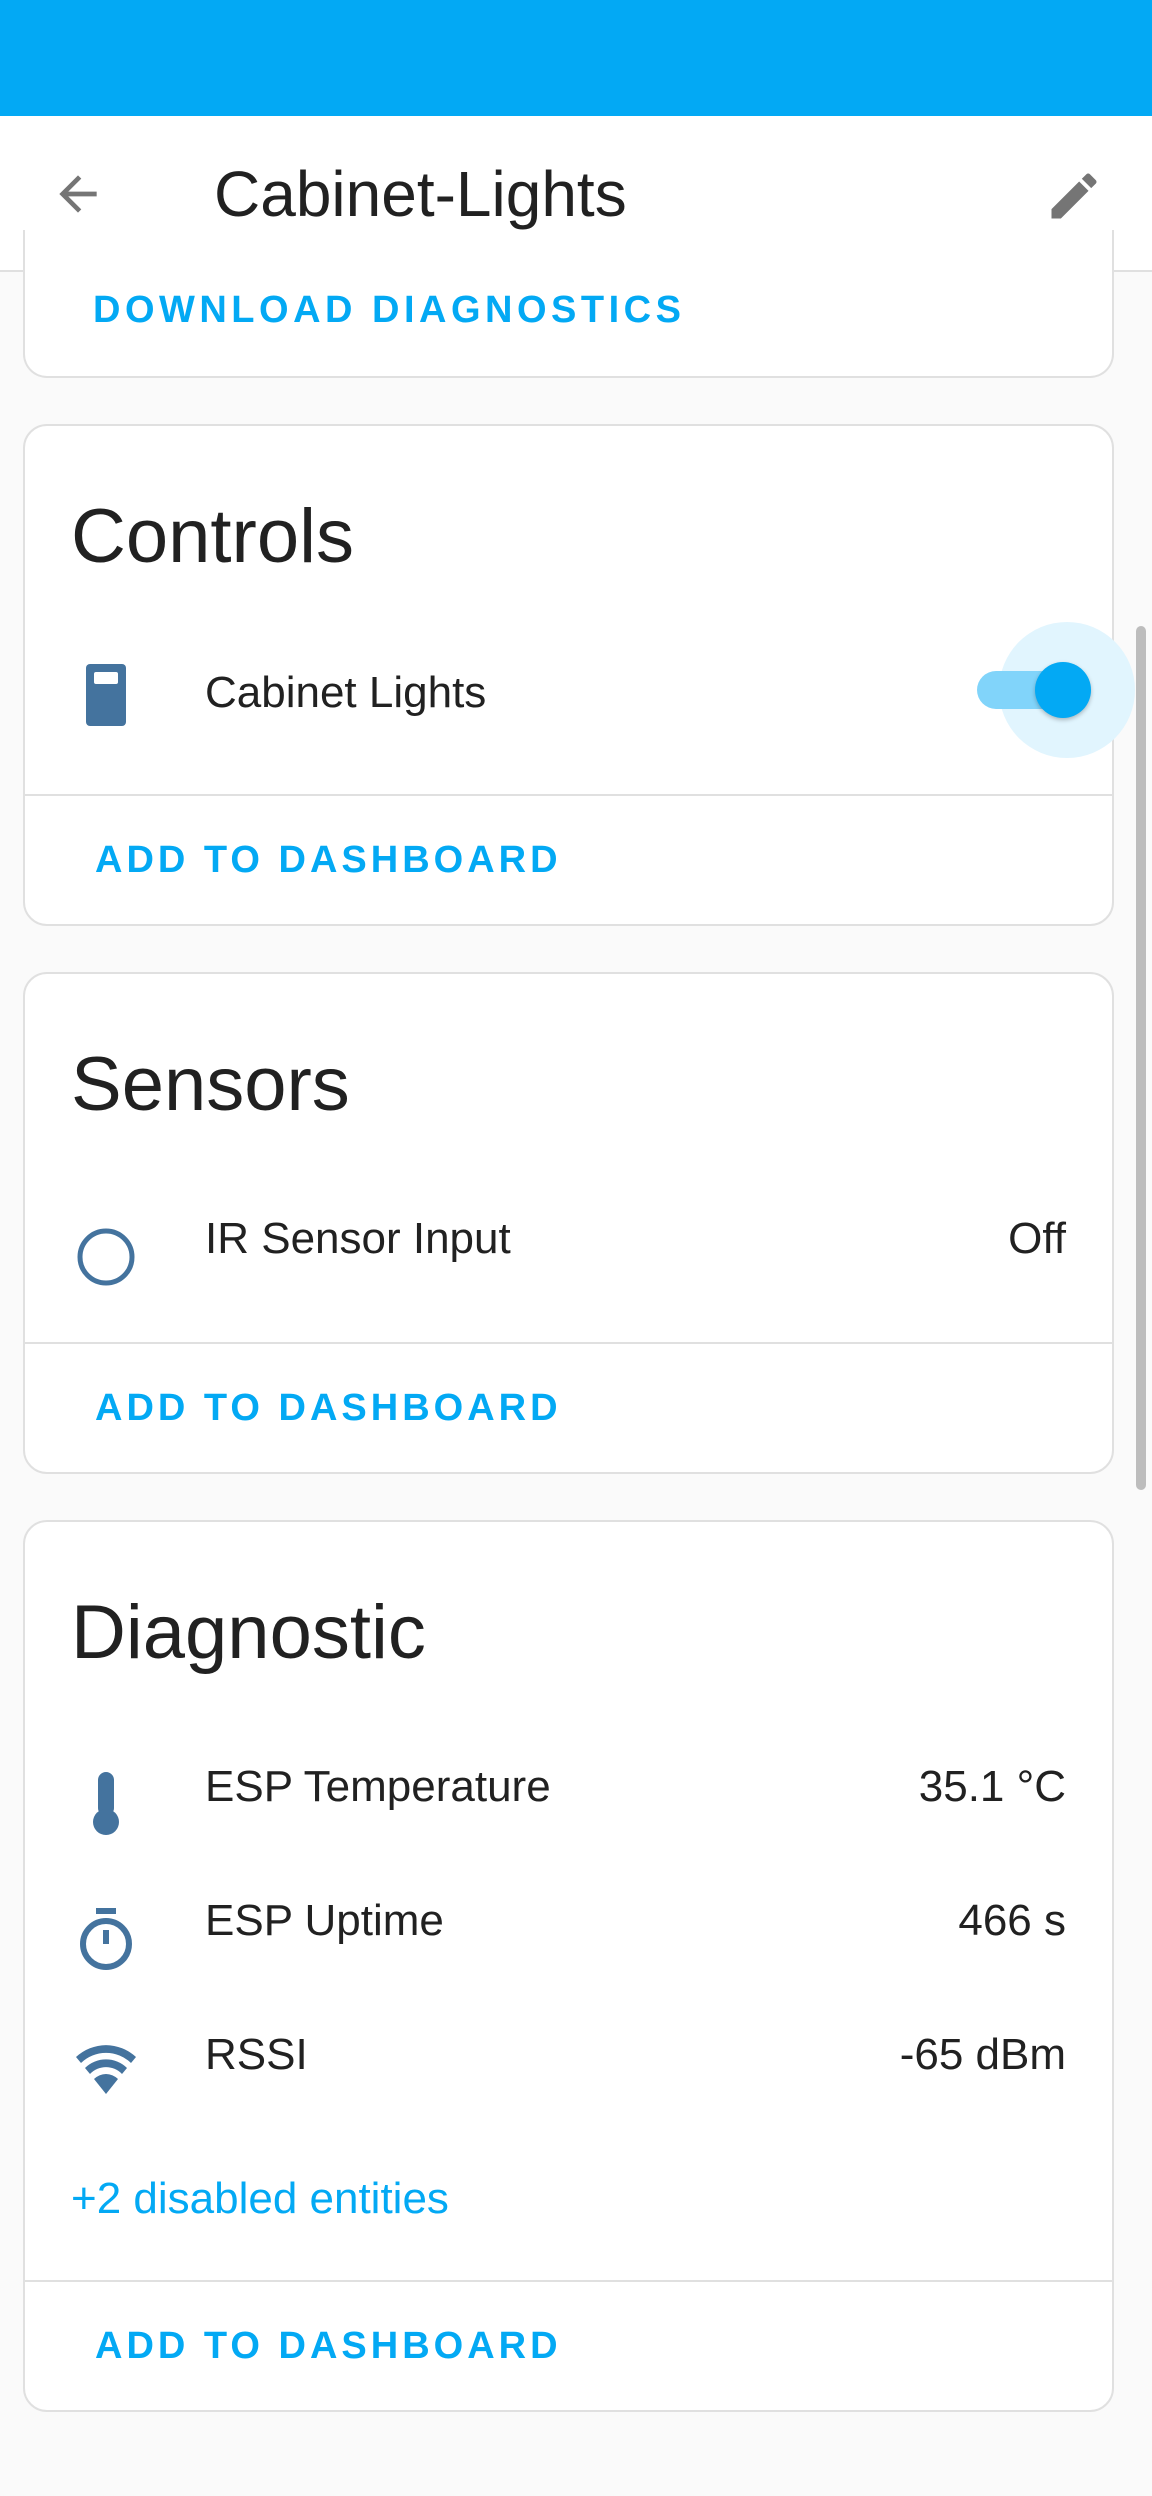 The image size is (1152, 2496). What do you see at coordinates (212, 536) in the screenshot?
I see `controls-title: Controls` at bounding box center [212, 536].